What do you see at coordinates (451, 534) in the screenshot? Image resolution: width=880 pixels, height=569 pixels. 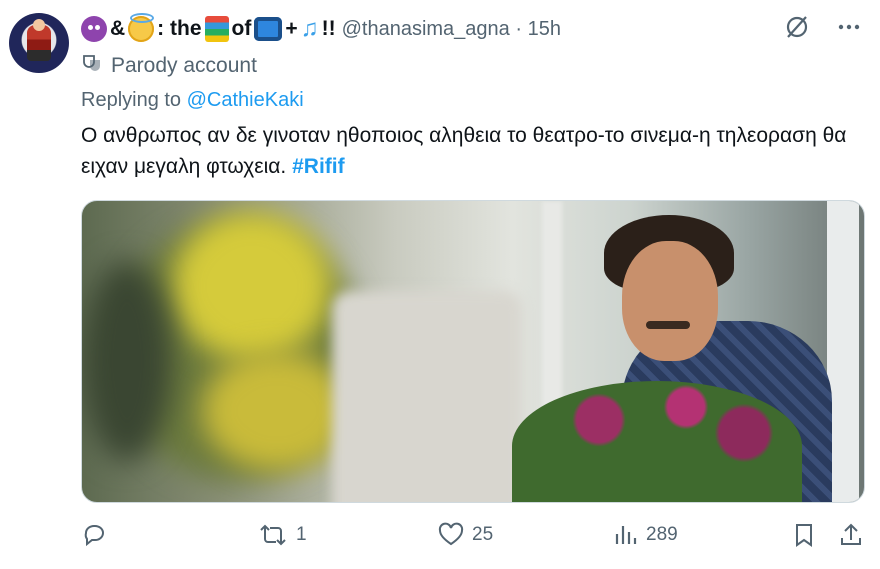 I see `heart-icon` at bounding box center [451, 534].